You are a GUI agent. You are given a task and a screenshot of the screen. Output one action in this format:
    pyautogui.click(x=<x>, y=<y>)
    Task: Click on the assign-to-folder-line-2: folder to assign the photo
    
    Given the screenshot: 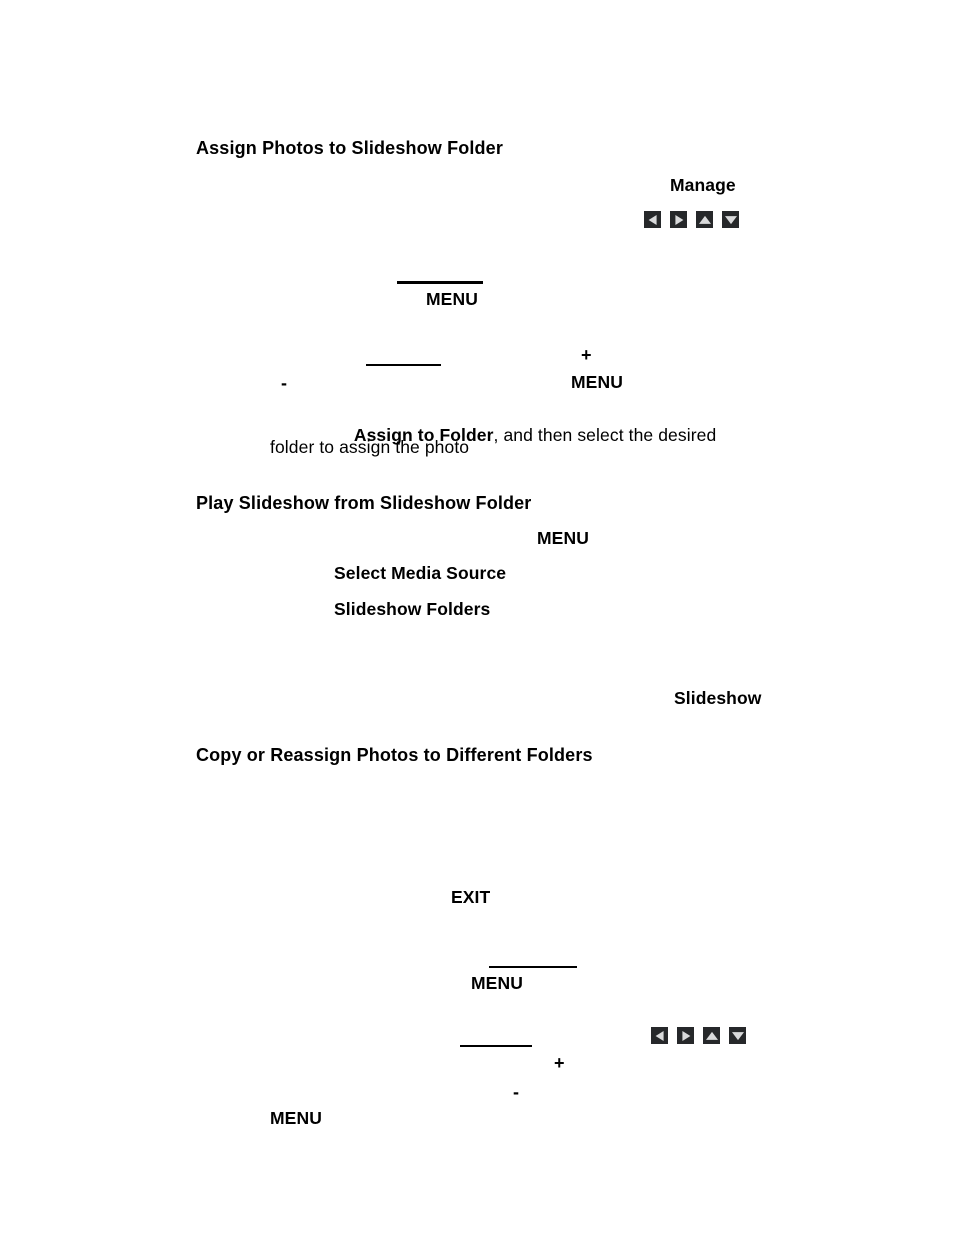 What is the action you would take?
    pyautogui.click(x=370, y=447)
    